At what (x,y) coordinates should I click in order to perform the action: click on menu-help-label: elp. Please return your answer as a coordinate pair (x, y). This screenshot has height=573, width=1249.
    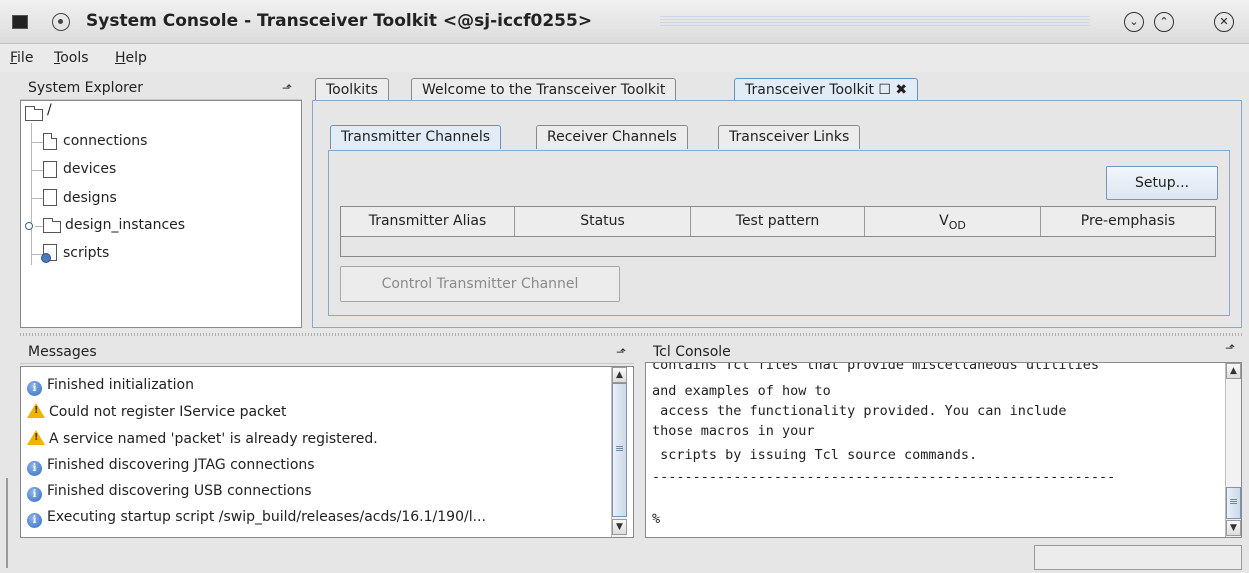
    Looking at the image, I should click on (136, 58).